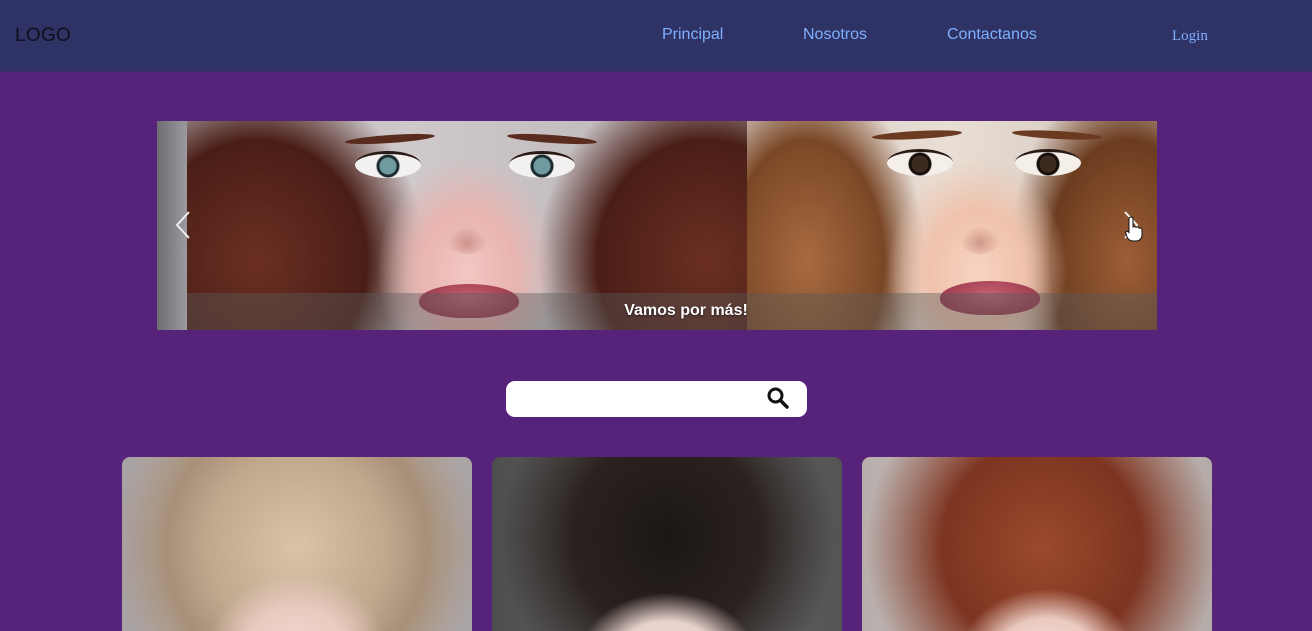  Describe the element at coordinates (686, 310) in the screenshot. I see `carousel-caption: Vamos por más!` at that location.